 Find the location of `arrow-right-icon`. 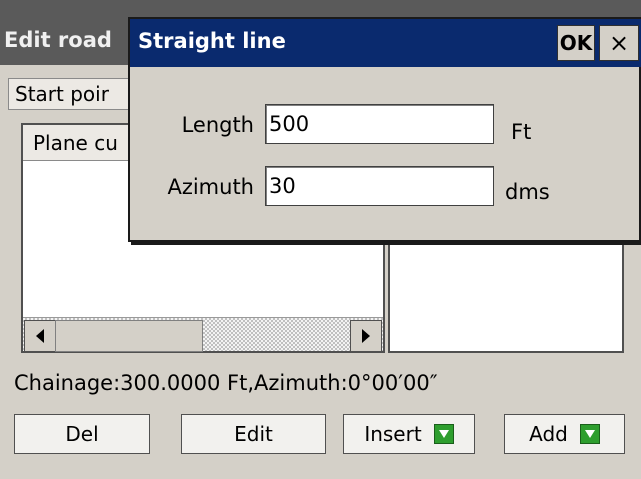

arrow-right-icon is located at coordinates (366, 336).